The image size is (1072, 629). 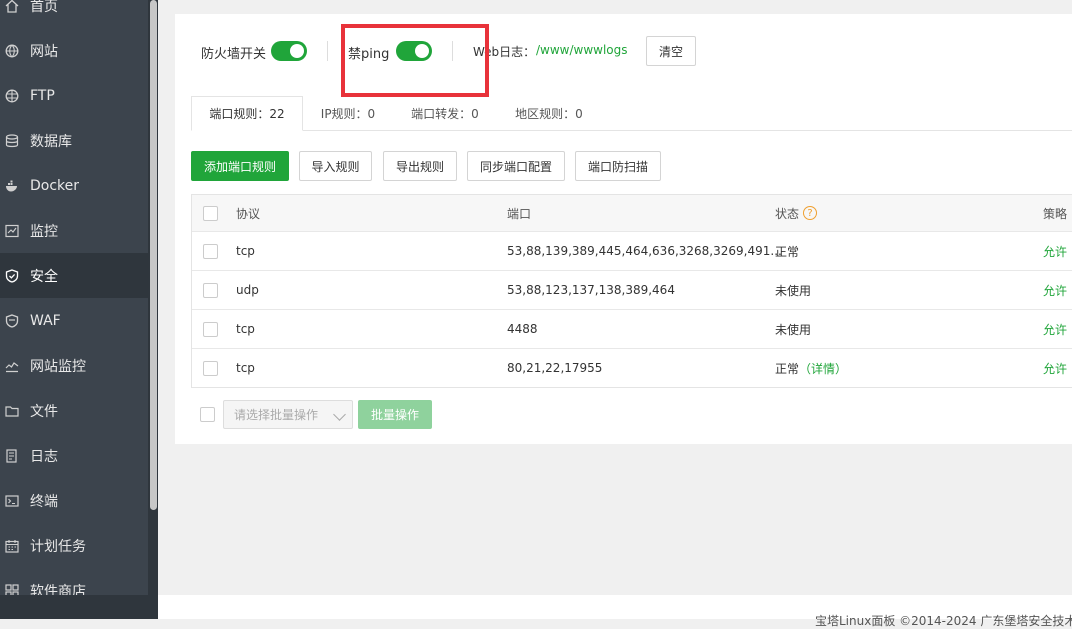 I want to click on header-protocol: 协议, so click(x=248, y=213).